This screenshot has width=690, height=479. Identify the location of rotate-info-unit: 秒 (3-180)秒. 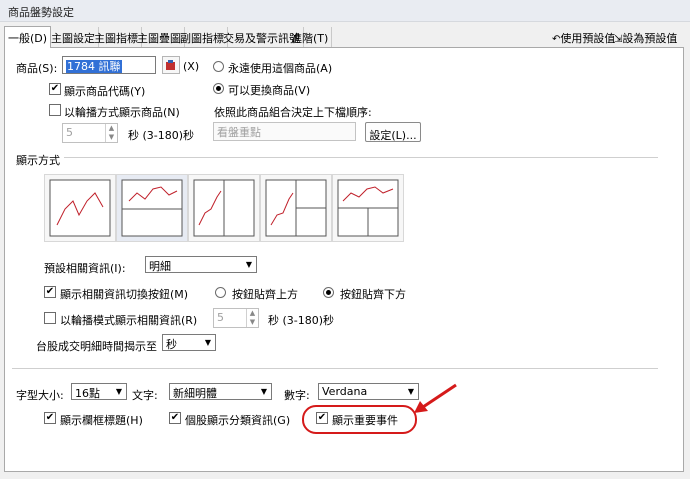
(301, 320).